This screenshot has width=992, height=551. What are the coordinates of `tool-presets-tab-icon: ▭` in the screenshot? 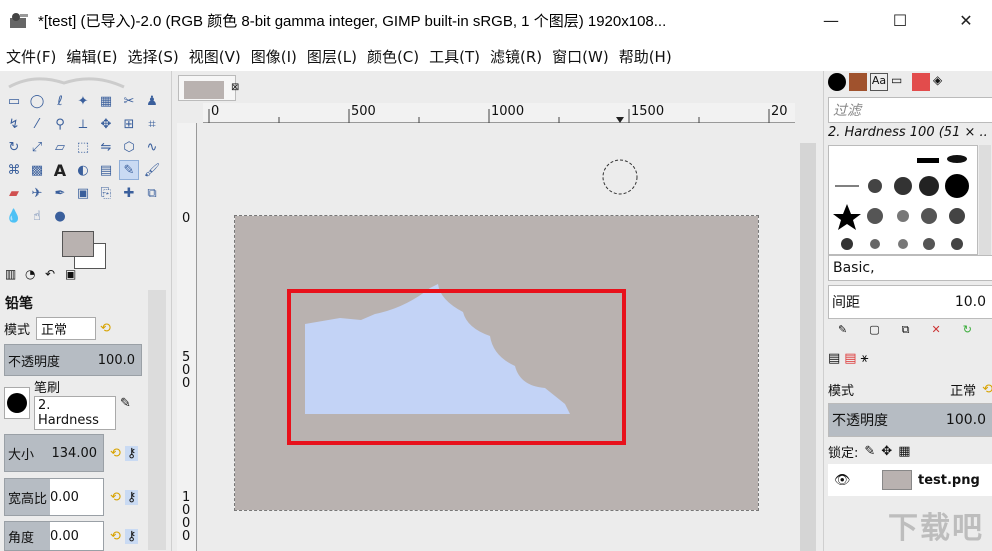 It's located at (900, 82).